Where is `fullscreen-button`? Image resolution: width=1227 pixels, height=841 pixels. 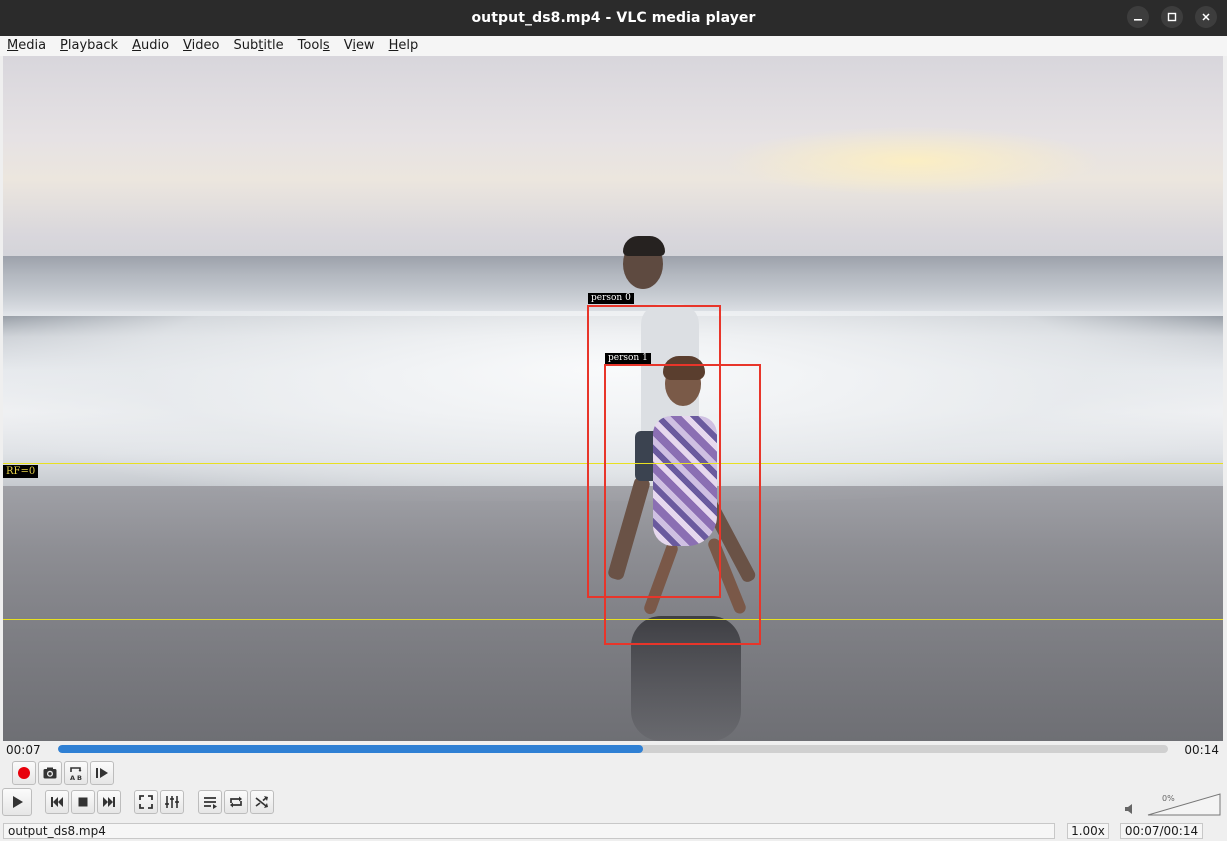
fullscreen-button is located at coordinates (146, 802).